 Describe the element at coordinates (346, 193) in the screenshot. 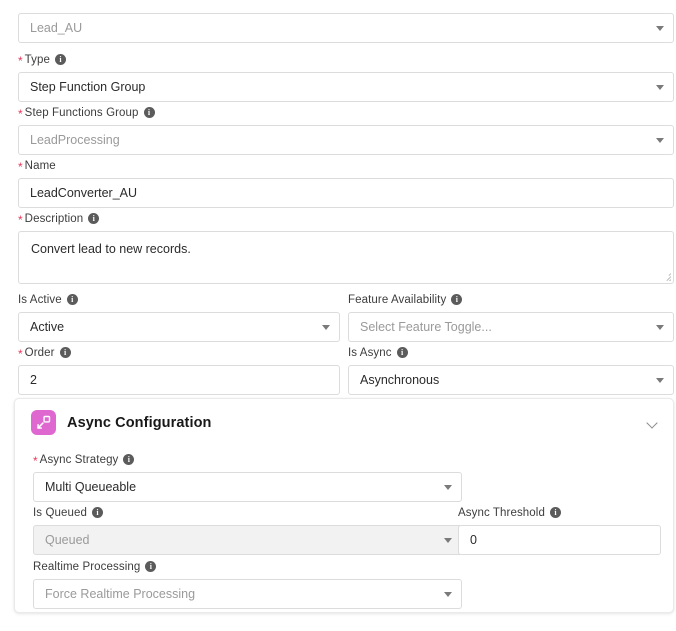

I see `name-input: LeadConverter_AU` at that location.